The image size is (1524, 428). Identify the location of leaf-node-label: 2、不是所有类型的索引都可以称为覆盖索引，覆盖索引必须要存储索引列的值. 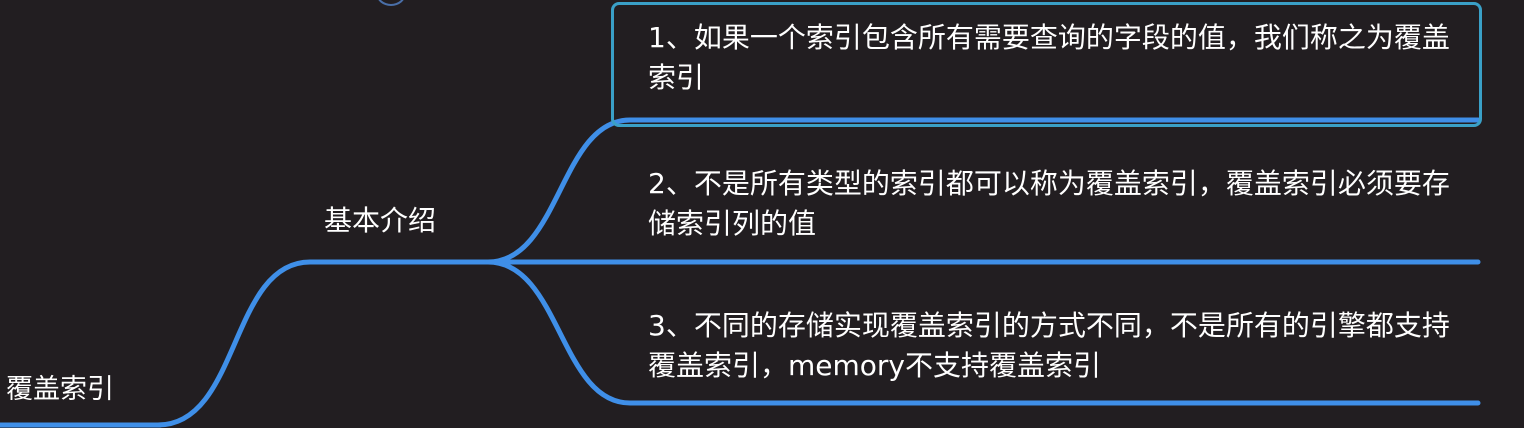
(1049, 203).